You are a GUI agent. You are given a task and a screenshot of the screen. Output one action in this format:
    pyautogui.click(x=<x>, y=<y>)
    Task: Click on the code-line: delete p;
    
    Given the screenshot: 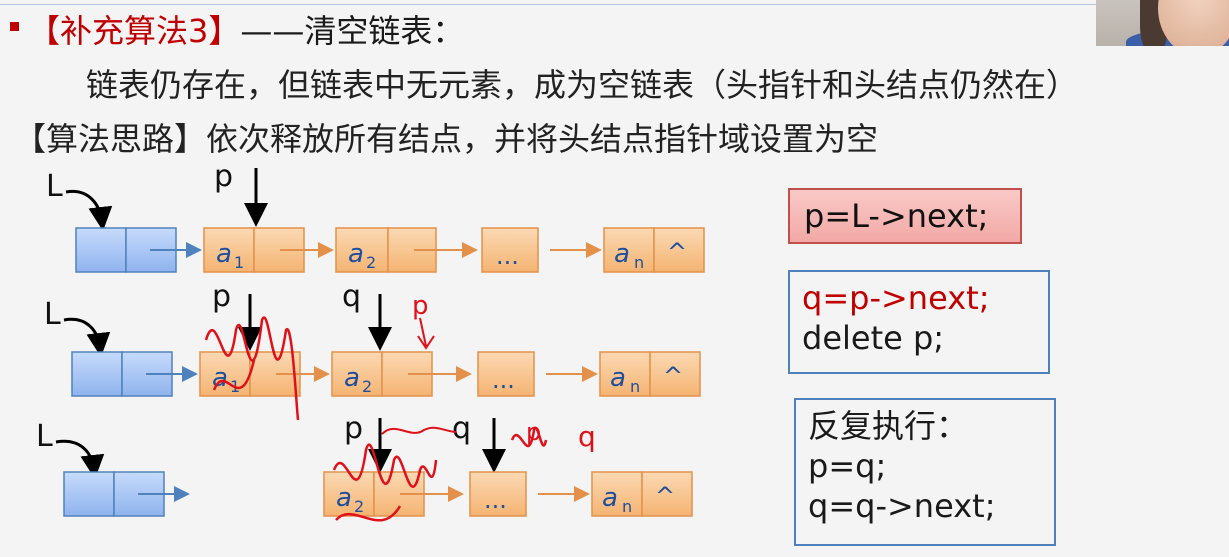 What is the action you would take?
    pyautogui.click(x=873, y=338)
    